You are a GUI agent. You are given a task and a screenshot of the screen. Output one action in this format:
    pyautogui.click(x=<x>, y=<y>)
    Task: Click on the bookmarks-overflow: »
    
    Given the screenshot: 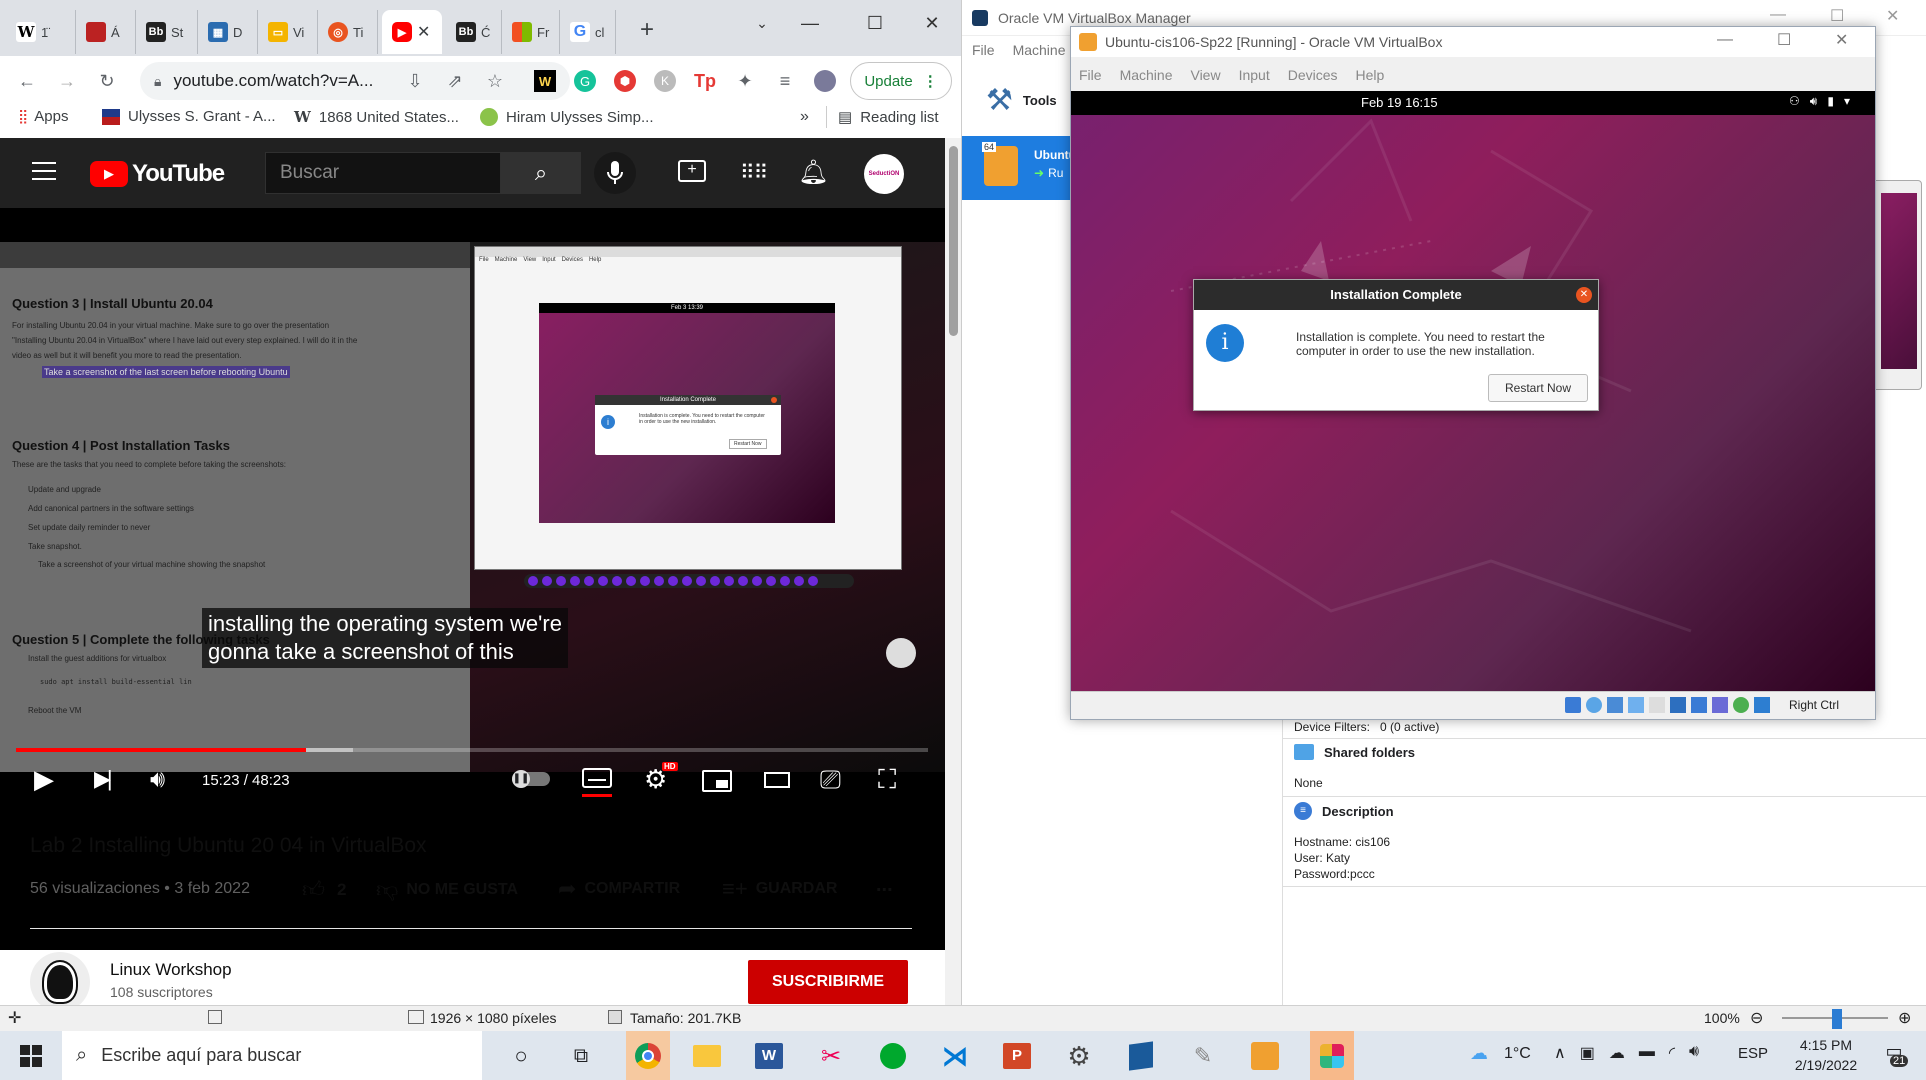 What is the action you would take?
    pyautogui.click(x=804, y=117)
    